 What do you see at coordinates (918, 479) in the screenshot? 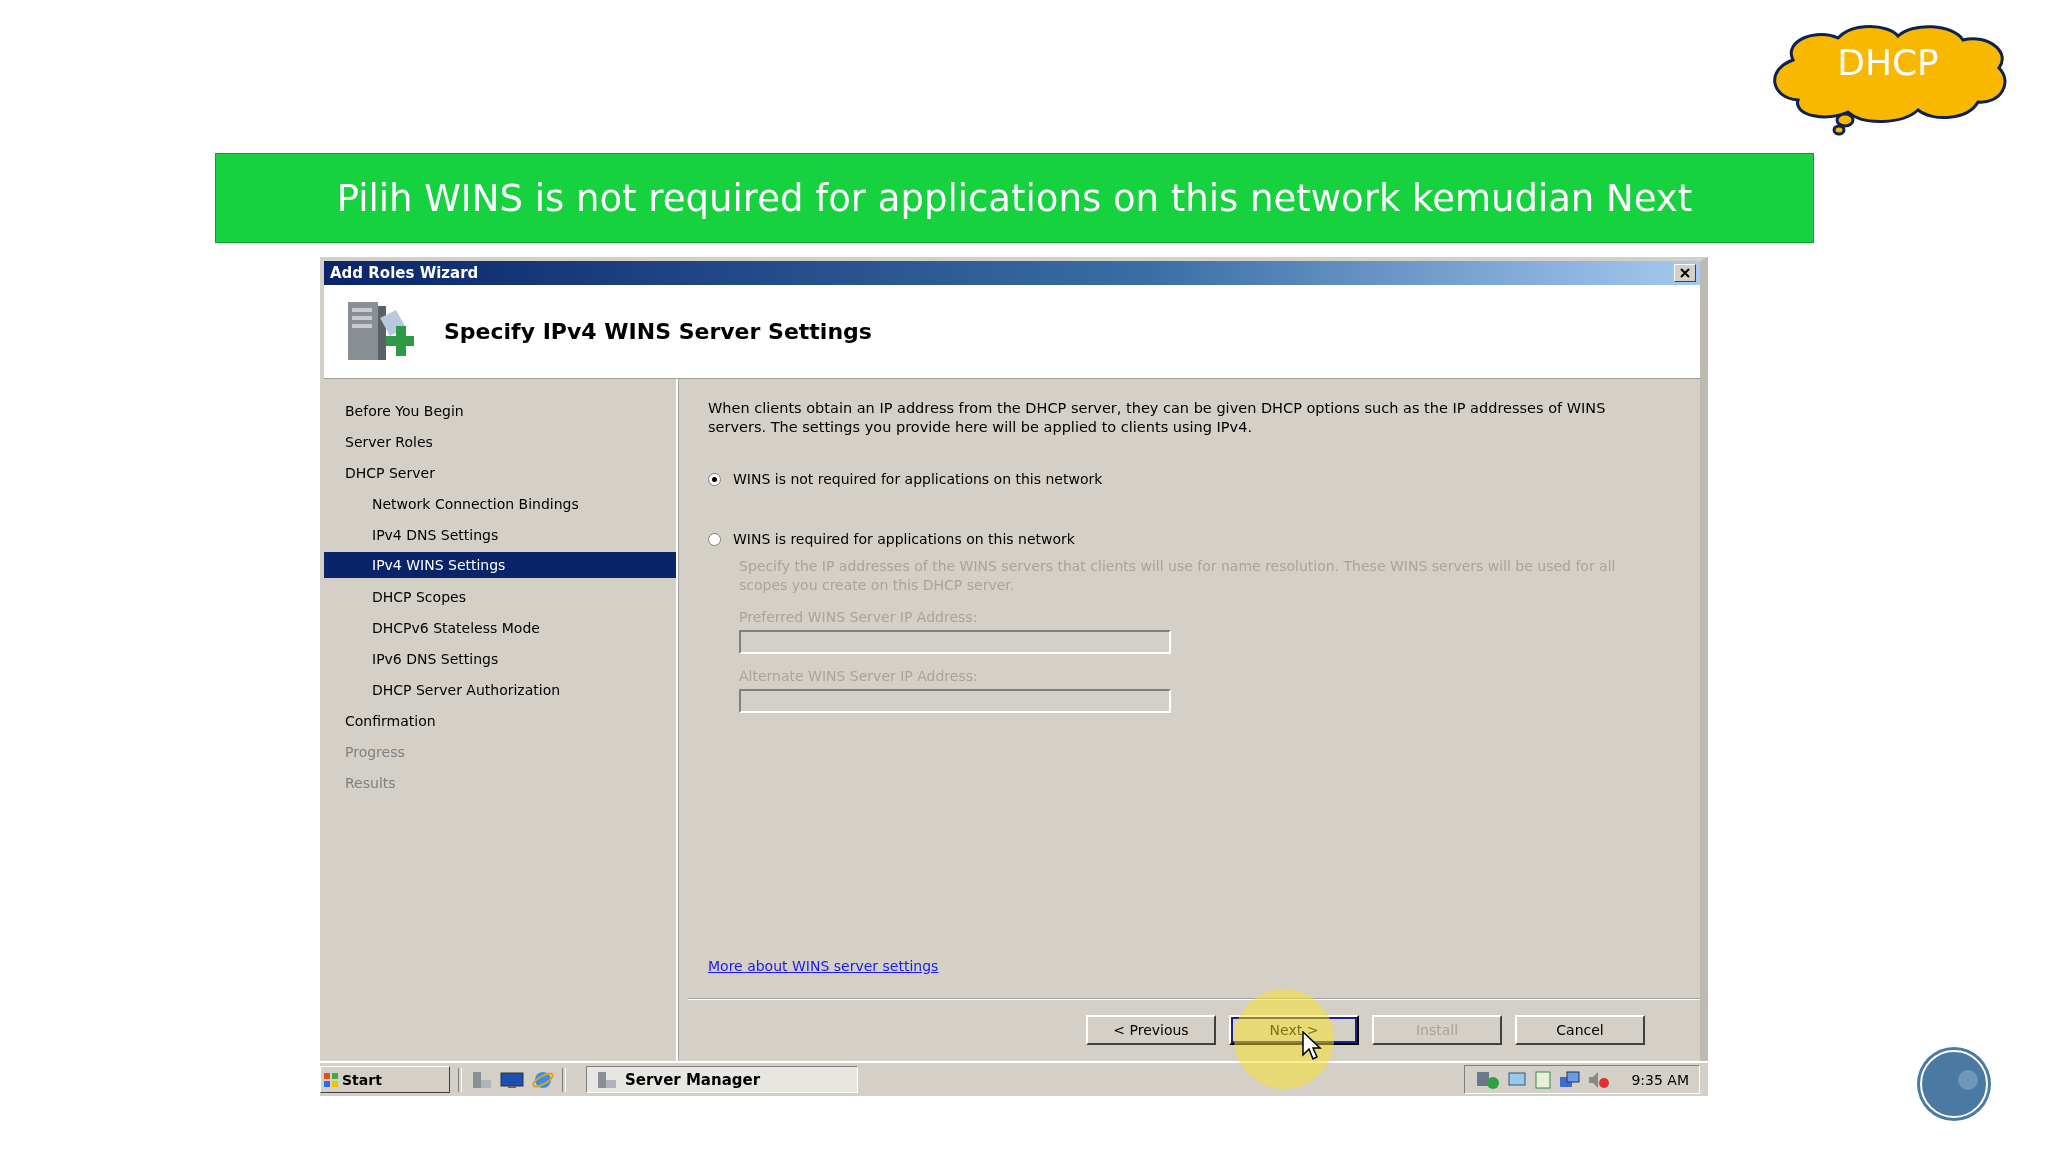
I see `option-label: WINS is not required for applications on this network` at bounding box center [918, 479].